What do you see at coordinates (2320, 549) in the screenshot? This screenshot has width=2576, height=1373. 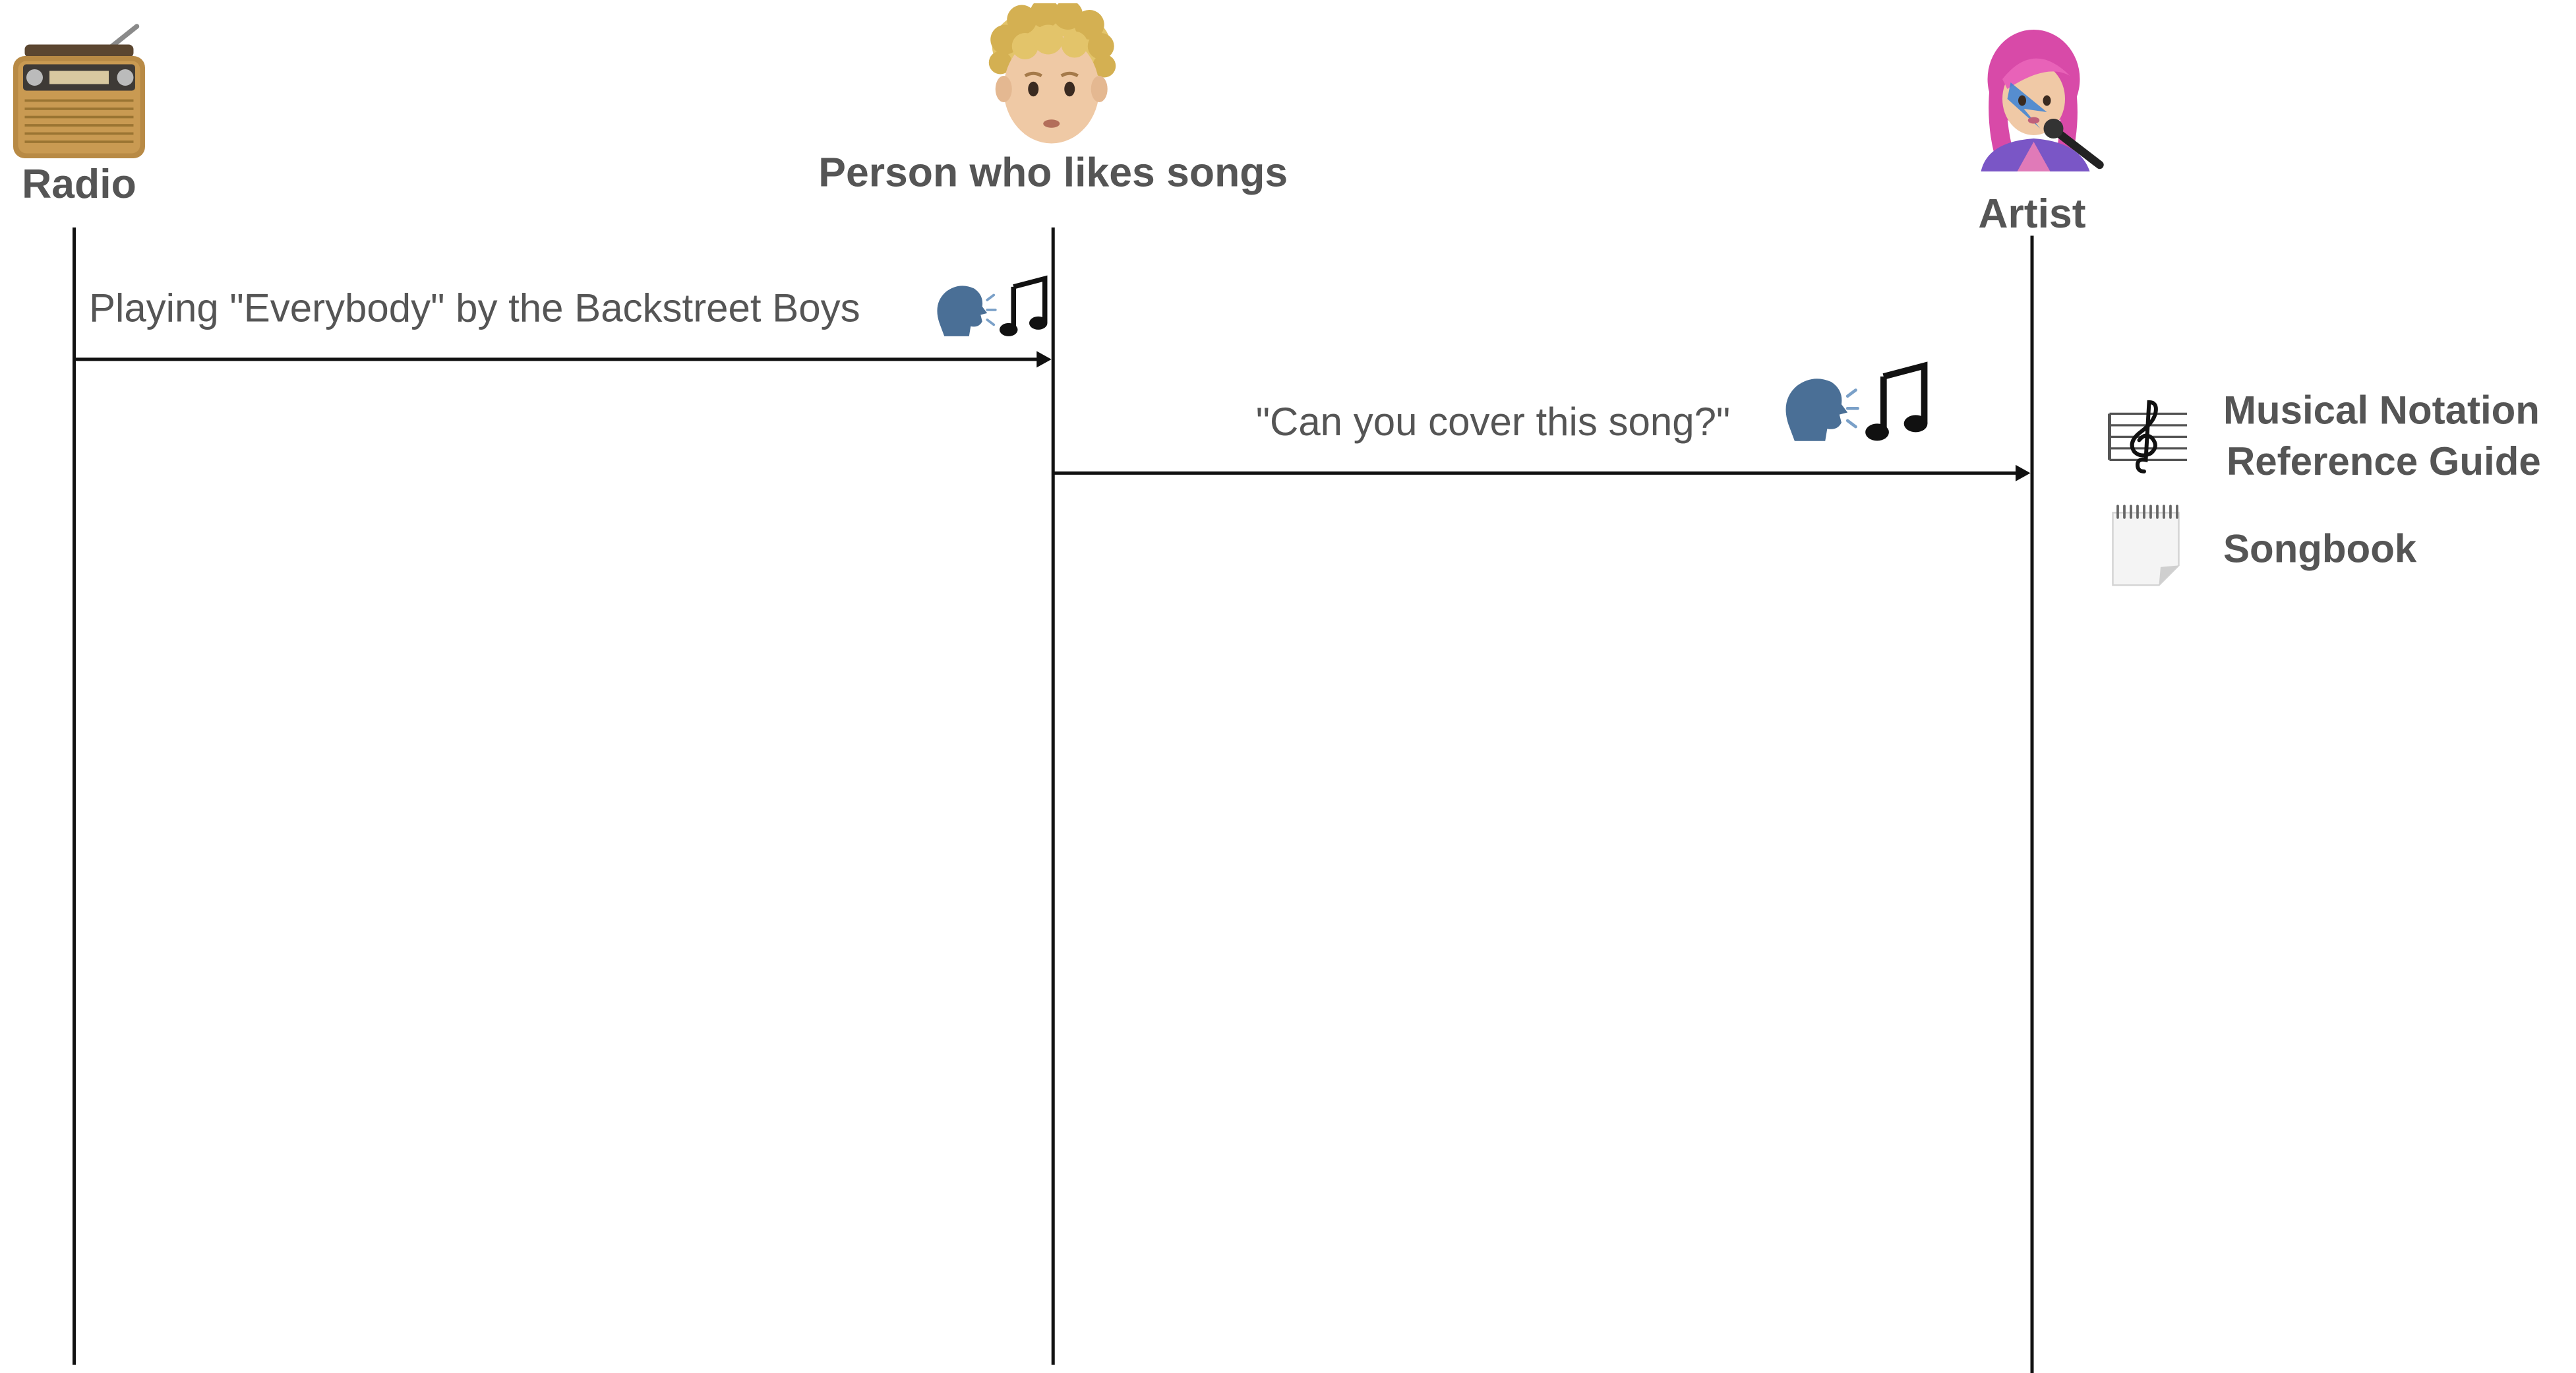 I see `songbook-label: Songbook` at bounding box center [2320, 549].